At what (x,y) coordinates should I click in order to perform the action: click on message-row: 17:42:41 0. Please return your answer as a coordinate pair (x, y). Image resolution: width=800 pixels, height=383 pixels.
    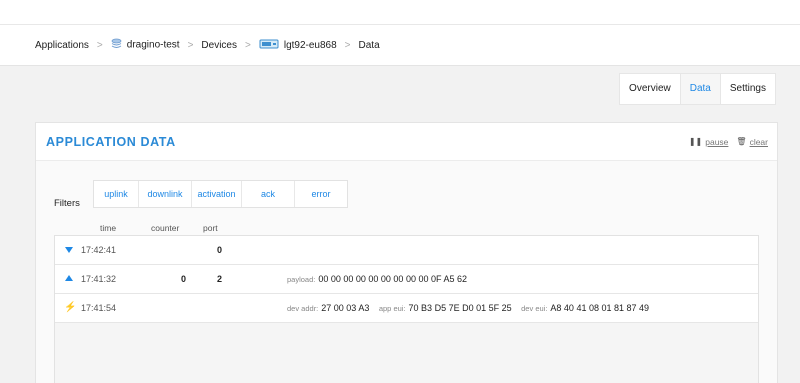
    Looking at the image, I should click on (406, 250).